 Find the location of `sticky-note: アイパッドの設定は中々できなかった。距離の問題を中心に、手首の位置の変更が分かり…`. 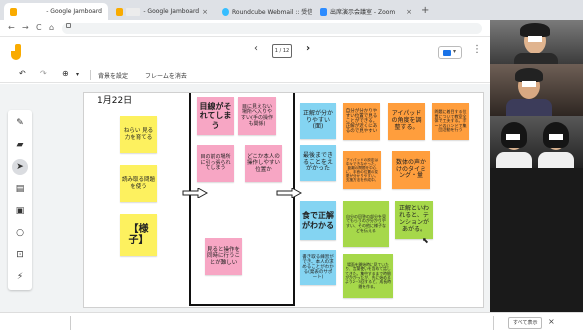

sticky-note: アイパッドの設定は中々できなかった。距離の問題を中心に、手首の位置の変更が分かり… is located at coordinates (362, 170).